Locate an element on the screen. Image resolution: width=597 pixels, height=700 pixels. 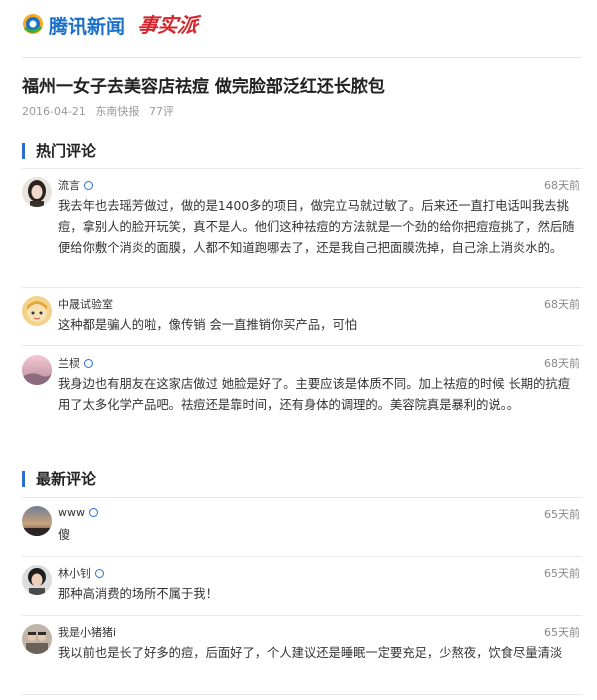
column-logo-text: 事实派 is located at coordinates (168, 23).